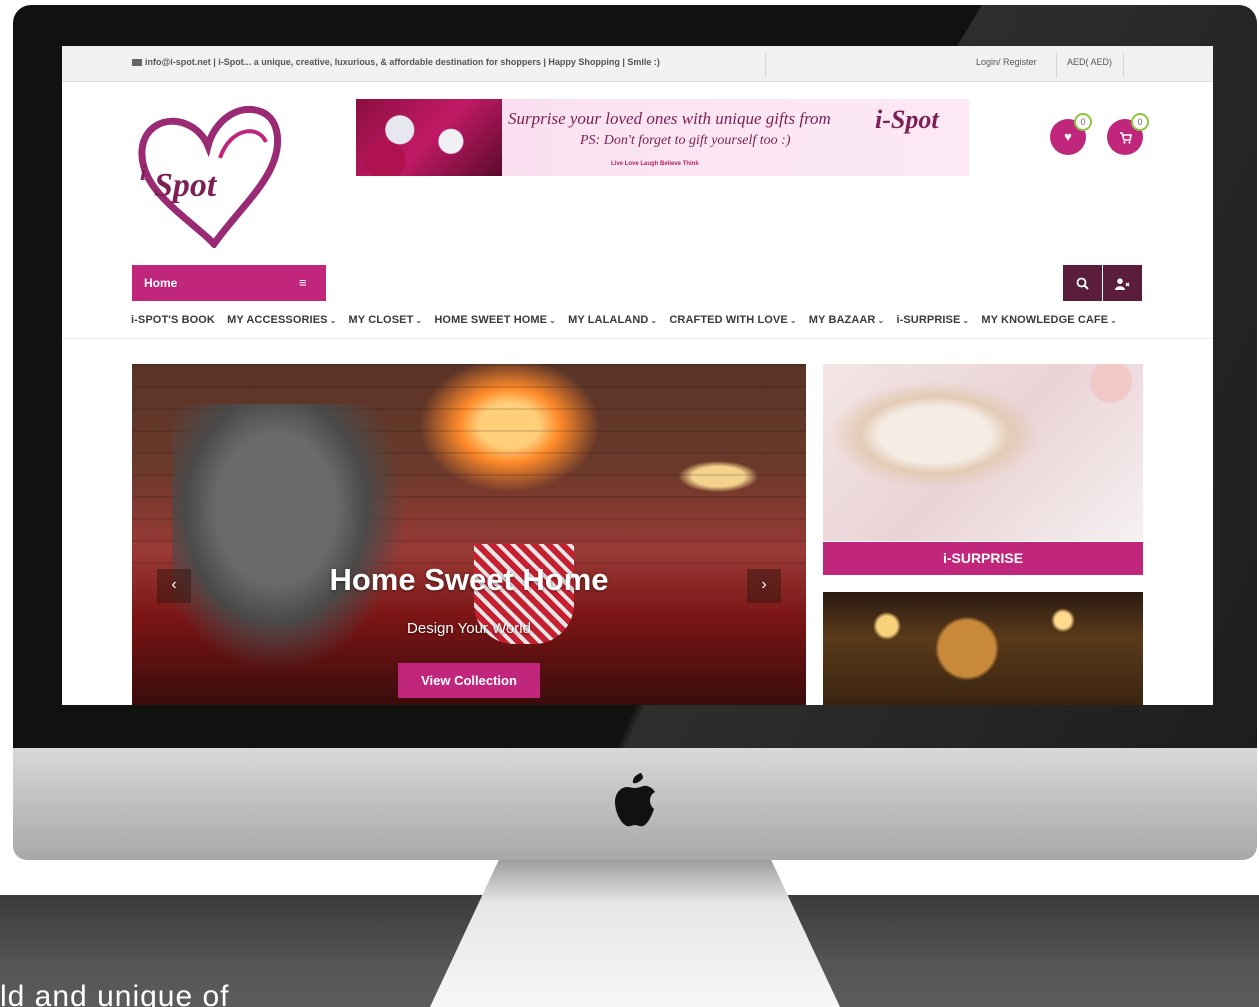 This screenshot has height=1007, width=1259. Describe the element at coordinates (229, 283) in the screenshot. I see `home-category-toggle: Home ≡` at that location.